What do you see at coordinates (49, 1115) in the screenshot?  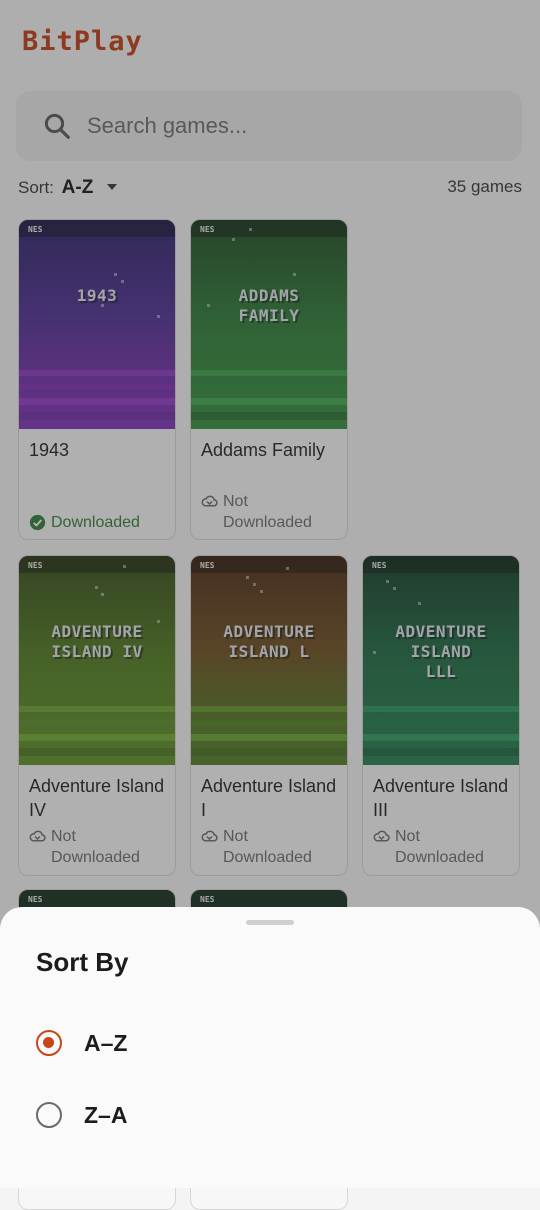 I see `radio-unselected-icon` at bounding box center [49, 1115].